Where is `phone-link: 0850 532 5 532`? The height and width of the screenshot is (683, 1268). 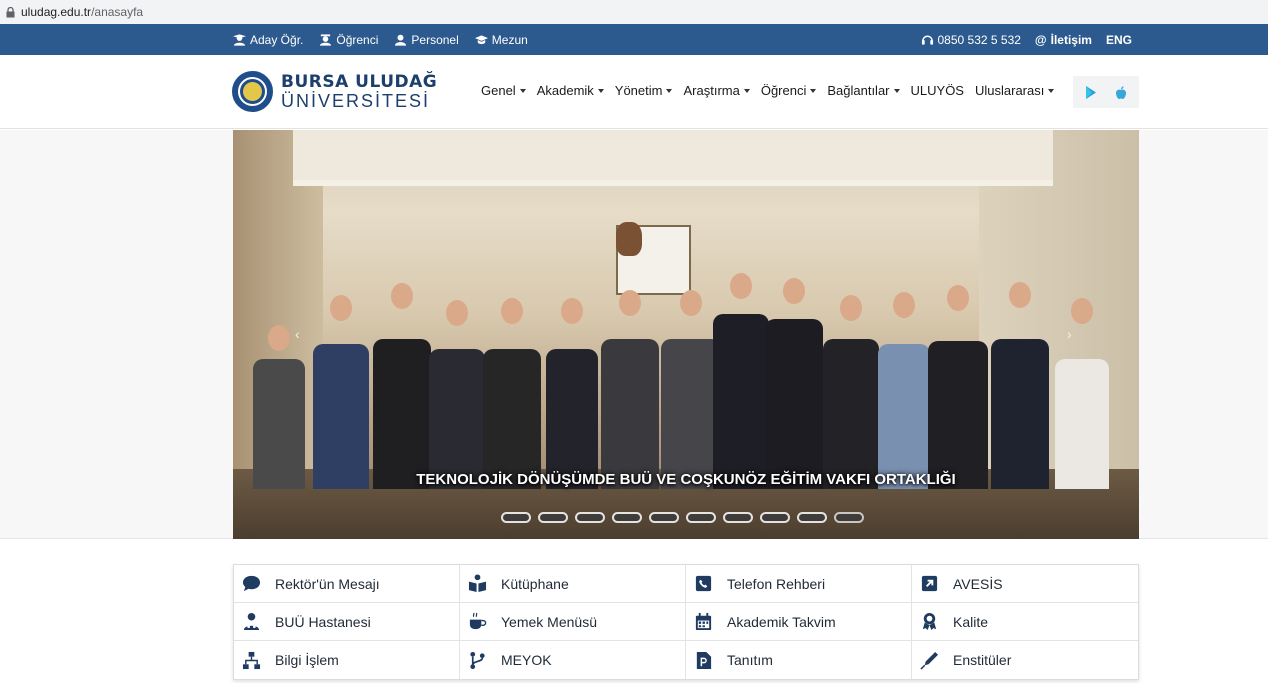
phone-link: 0850 532 5 532 is located at coordinates (971, 40).